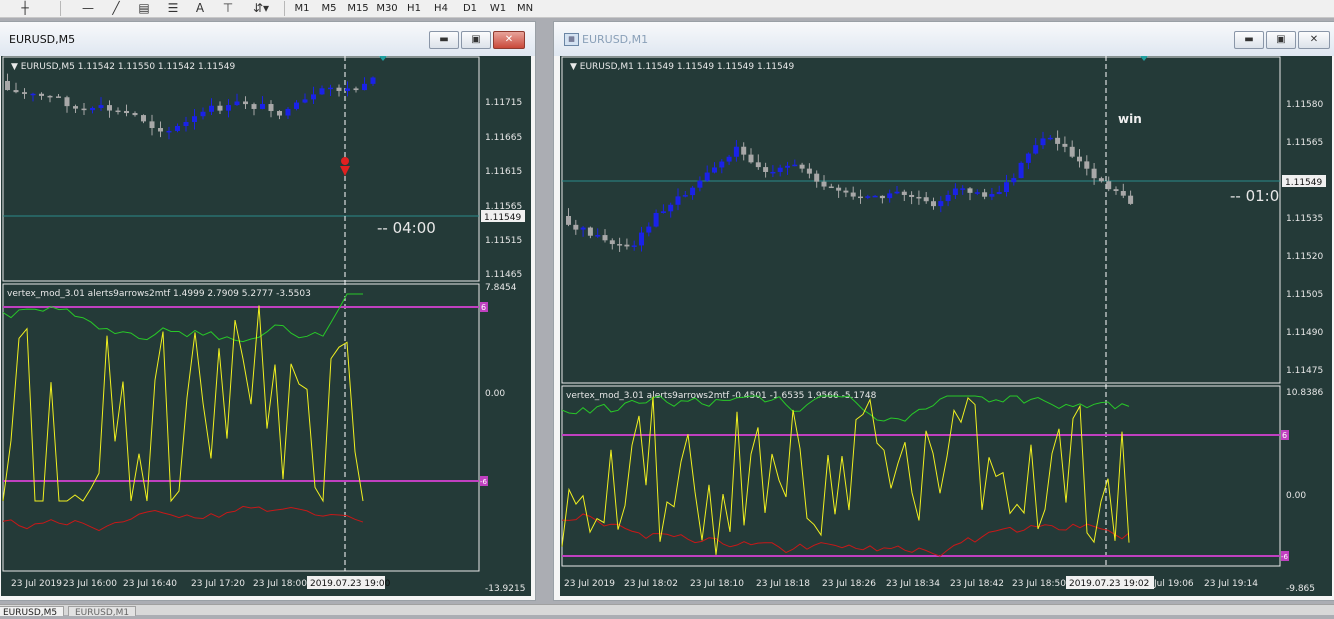 This screenshot has height=619, width=1334. What do you see at coordinates (116, 8) in the screenshot?
I see `trendline-icon: ╱` at bounding box center [116, 8].